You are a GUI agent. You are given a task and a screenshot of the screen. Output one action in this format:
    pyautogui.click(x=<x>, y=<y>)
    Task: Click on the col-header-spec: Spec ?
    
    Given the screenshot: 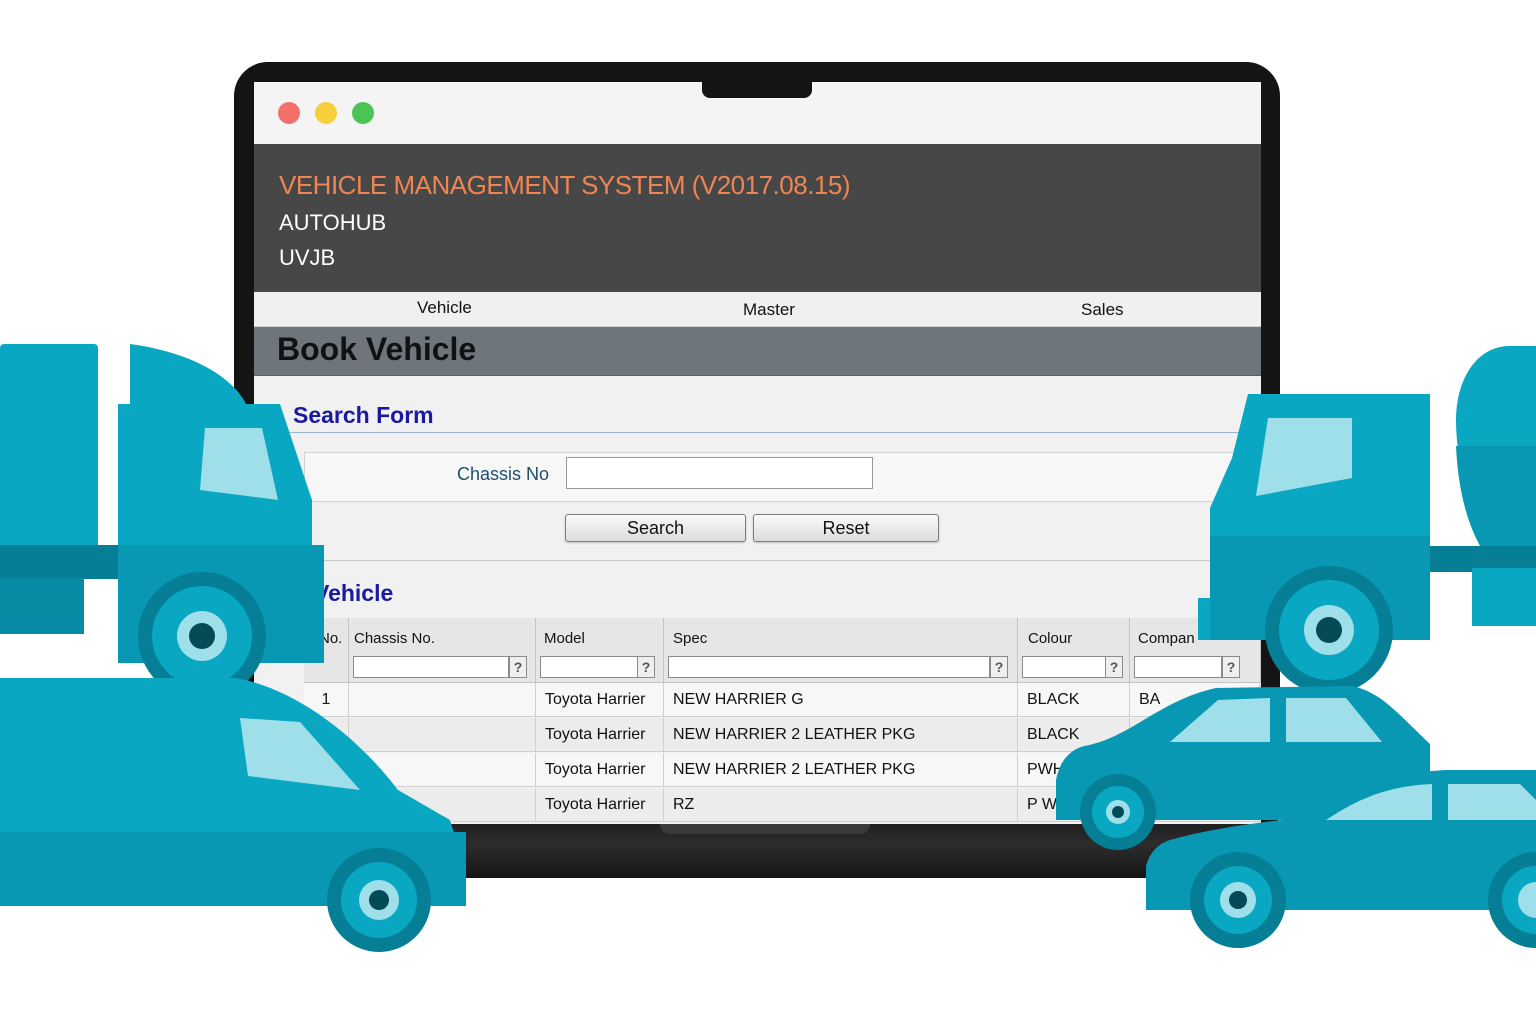 What is the action you would take?
    pyautogui.click(x=841, y=650)
    